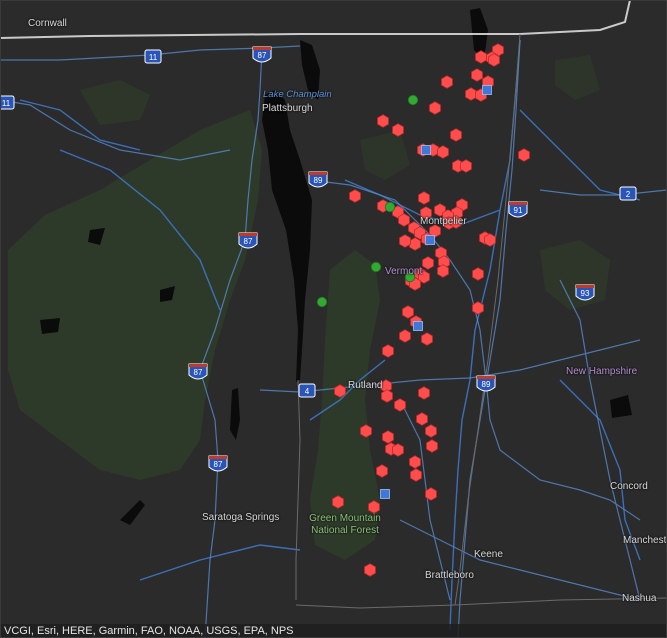 Image resolution: width=667 pixels, height=638 pixels. What do you see at coordinates (645, 540) in the screenshot?
I see `label-manchester: Manchester` at bounding box center [645, 540].